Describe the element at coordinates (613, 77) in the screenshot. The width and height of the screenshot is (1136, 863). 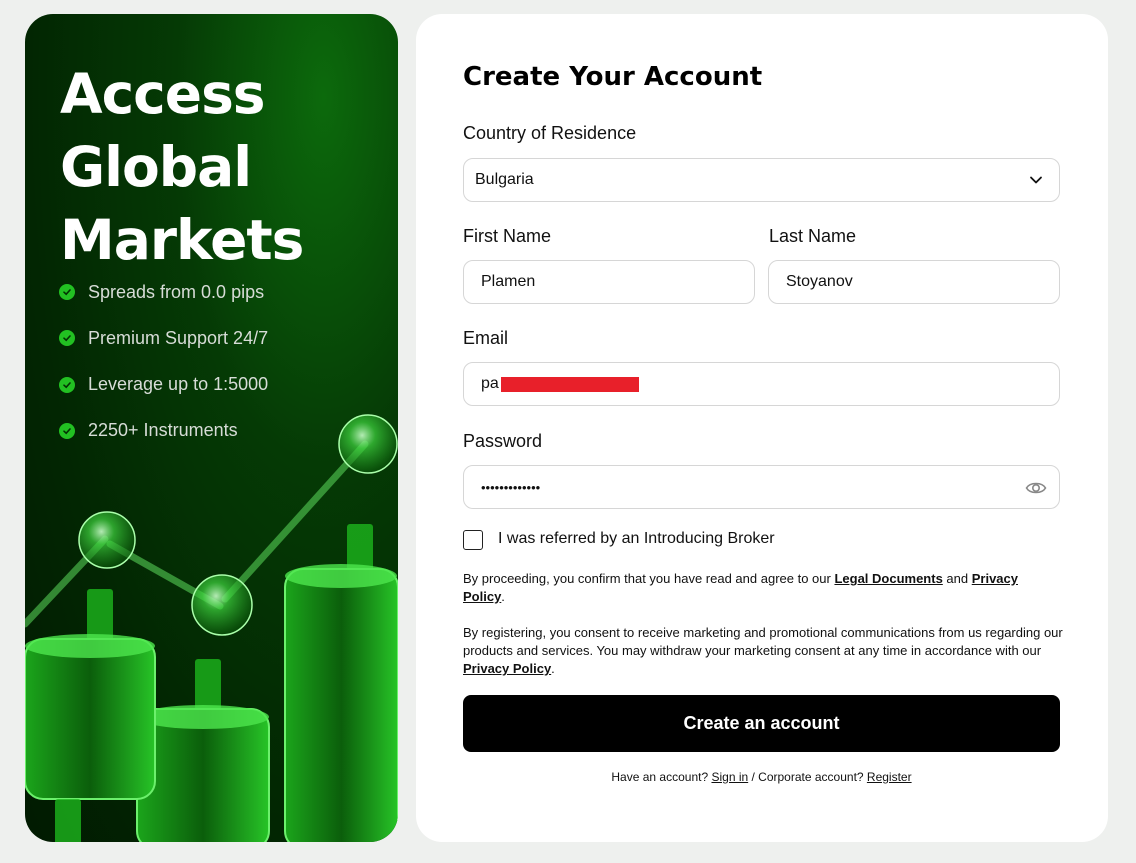
I see `form-title: Create Your Account` at that location.